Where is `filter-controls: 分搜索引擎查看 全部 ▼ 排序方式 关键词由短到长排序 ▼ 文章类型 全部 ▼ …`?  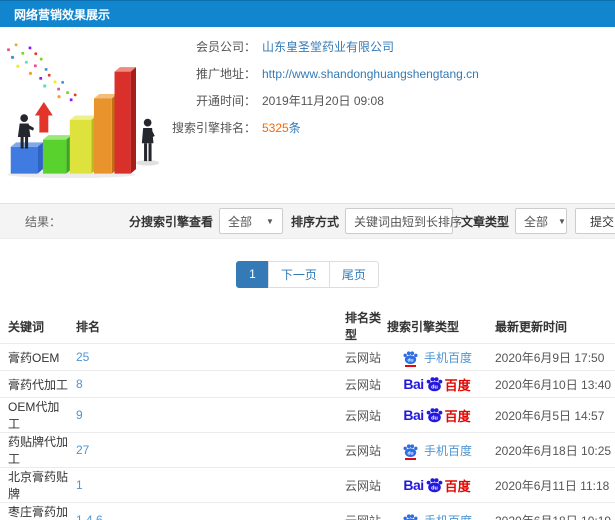 filter-controls: 分搜索引擎查看 全部 ▼ 排序方式 关键词由短到长排序 ▼ 文章类型 全部 ▼ … is located at coordinates (368, 221).